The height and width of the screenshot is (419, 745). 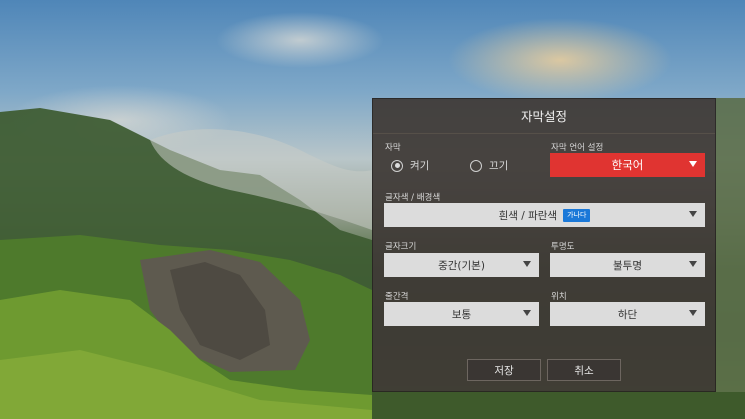 I want to click on subtitle-label: 자막, so click(x=393, y=148).